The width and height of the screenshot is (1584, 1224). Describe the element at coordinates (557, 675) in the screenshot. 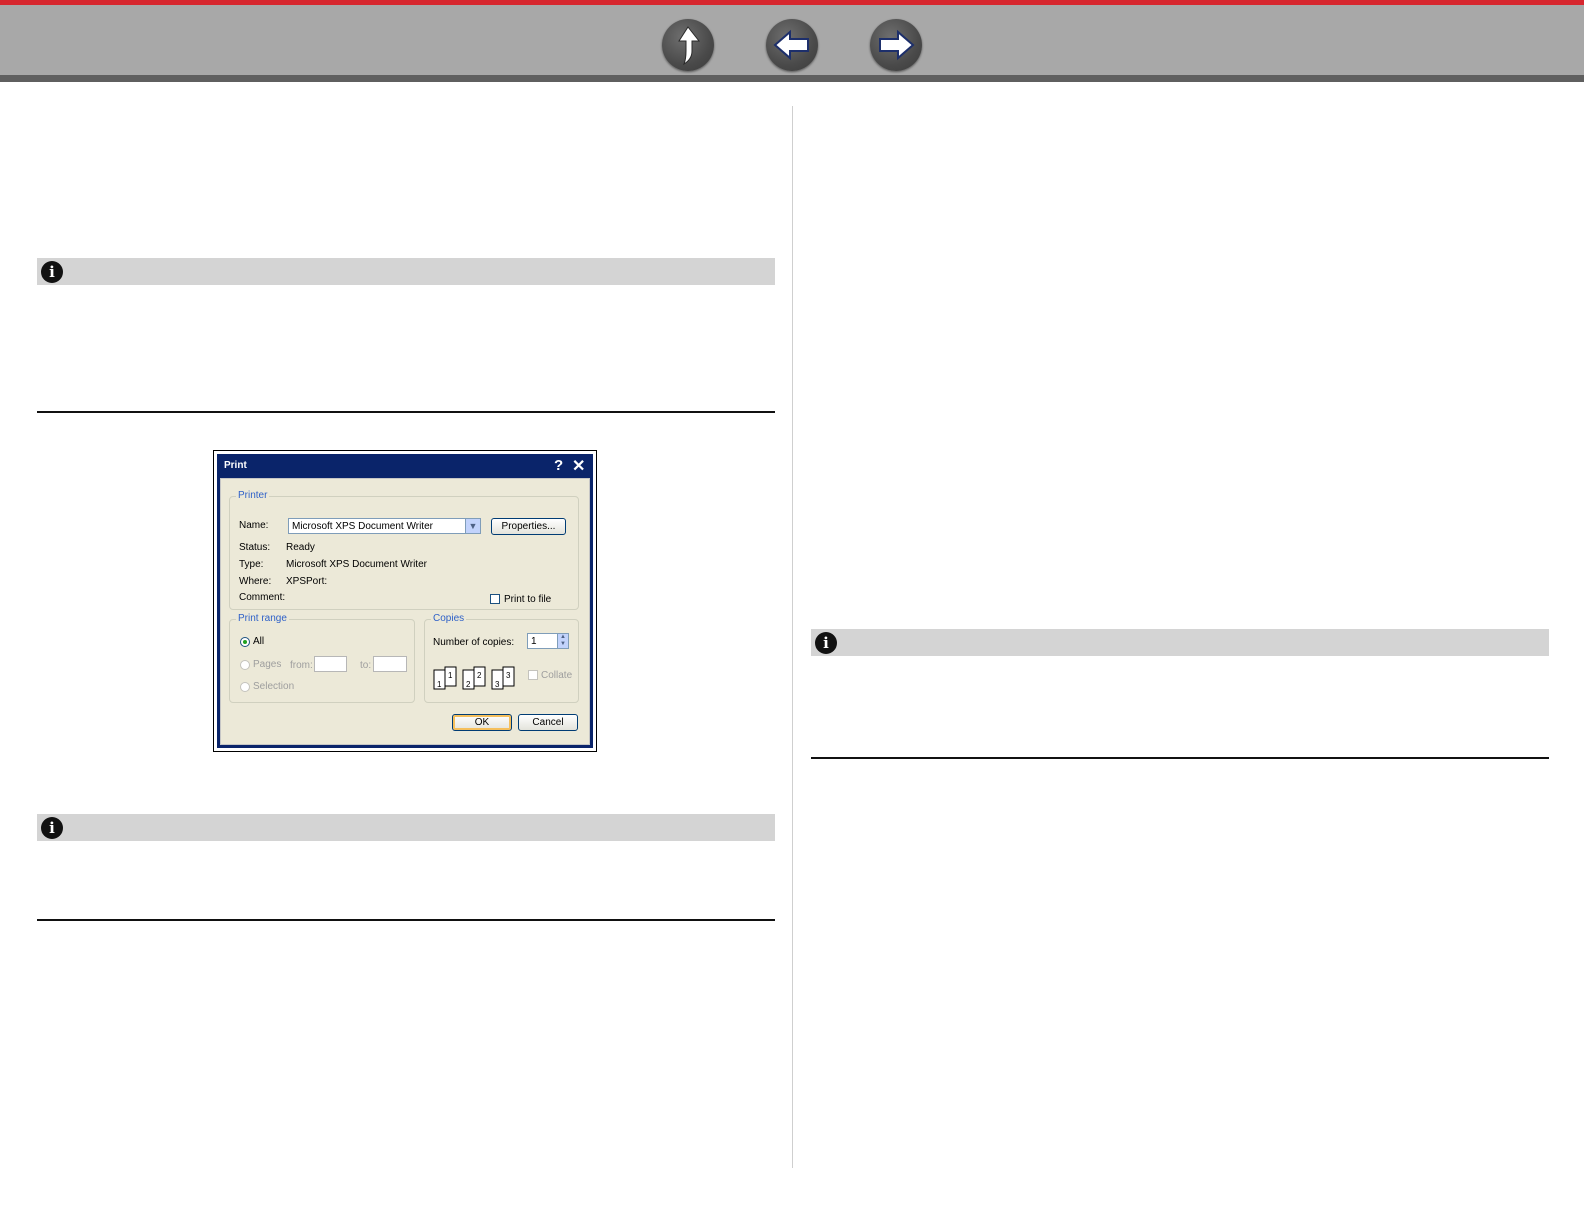

I see `collate-label: Collate` at that location.